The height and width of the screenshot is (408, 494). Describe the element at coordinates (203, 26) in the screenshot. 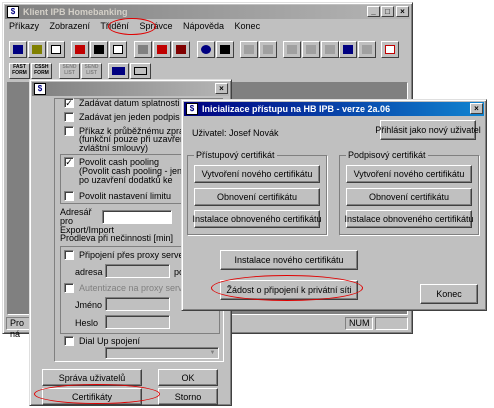

I see `menu-napoveda: Nápověda` at that location.